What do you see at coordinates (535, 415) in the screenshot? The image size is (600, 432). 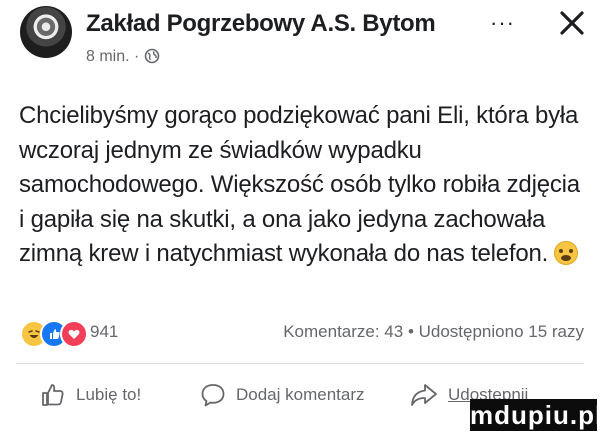 I see `watermark: mdupiu.pl` at bounding box center [535, 415].